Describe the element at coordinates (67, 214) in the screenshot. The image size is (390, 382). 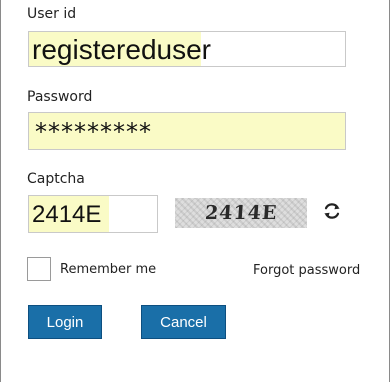
I see `captcha-value: 2414E` at that location.